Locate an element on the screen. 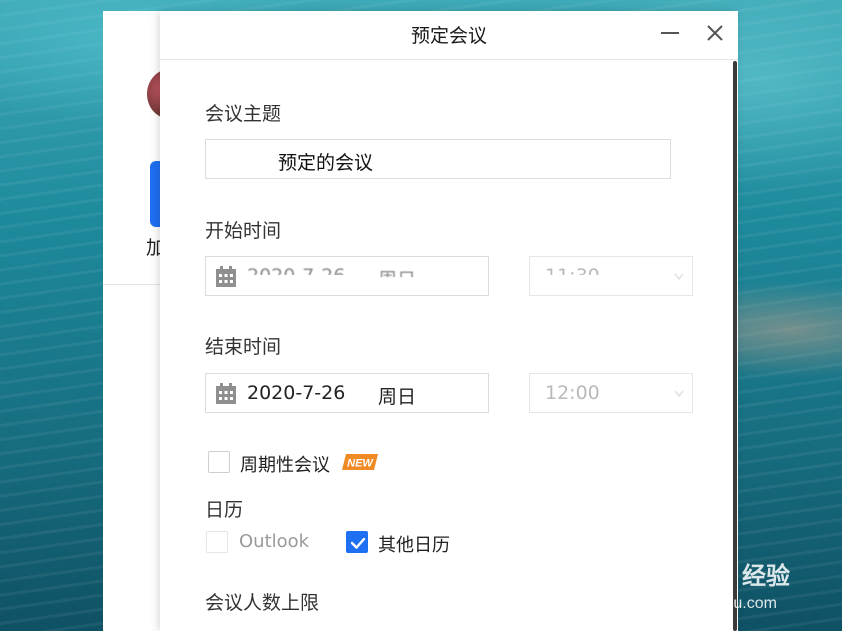  outlook-label: Outlook is located at coordinates (274, 541).